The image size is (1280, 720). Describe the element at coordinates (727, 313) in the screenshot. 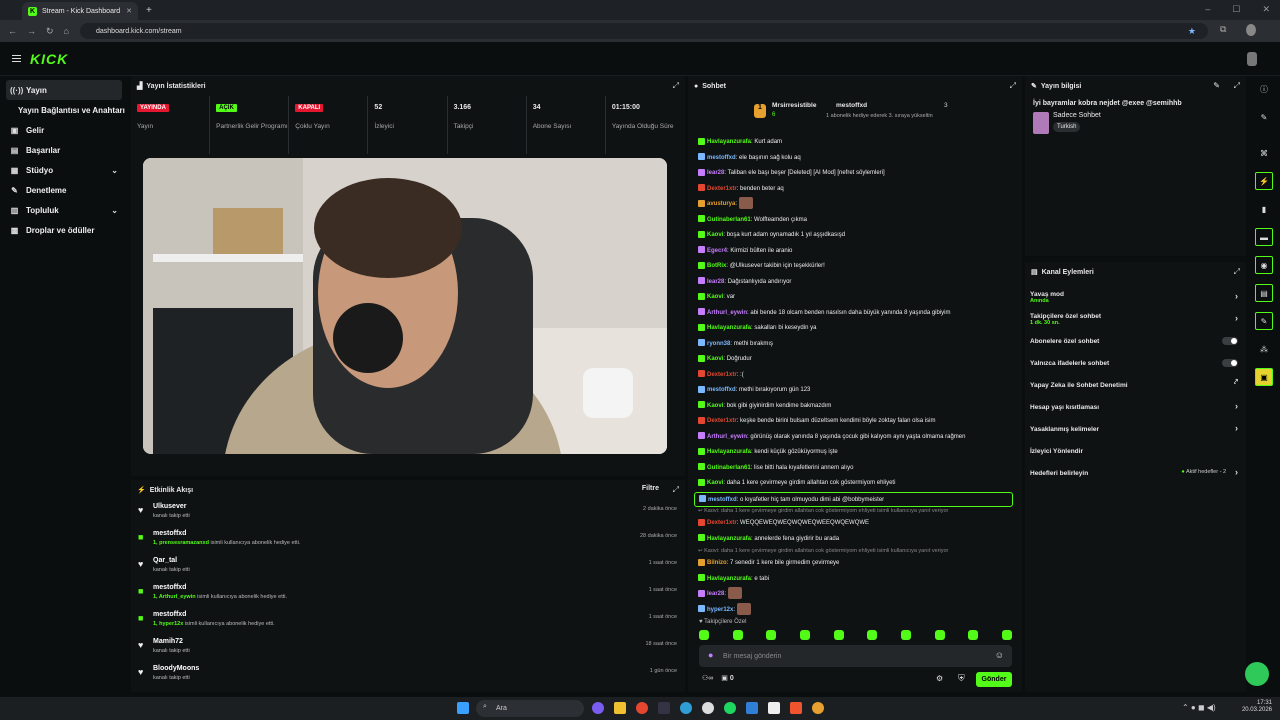

I see `chat-username: Arthurl_eywin` at that location.